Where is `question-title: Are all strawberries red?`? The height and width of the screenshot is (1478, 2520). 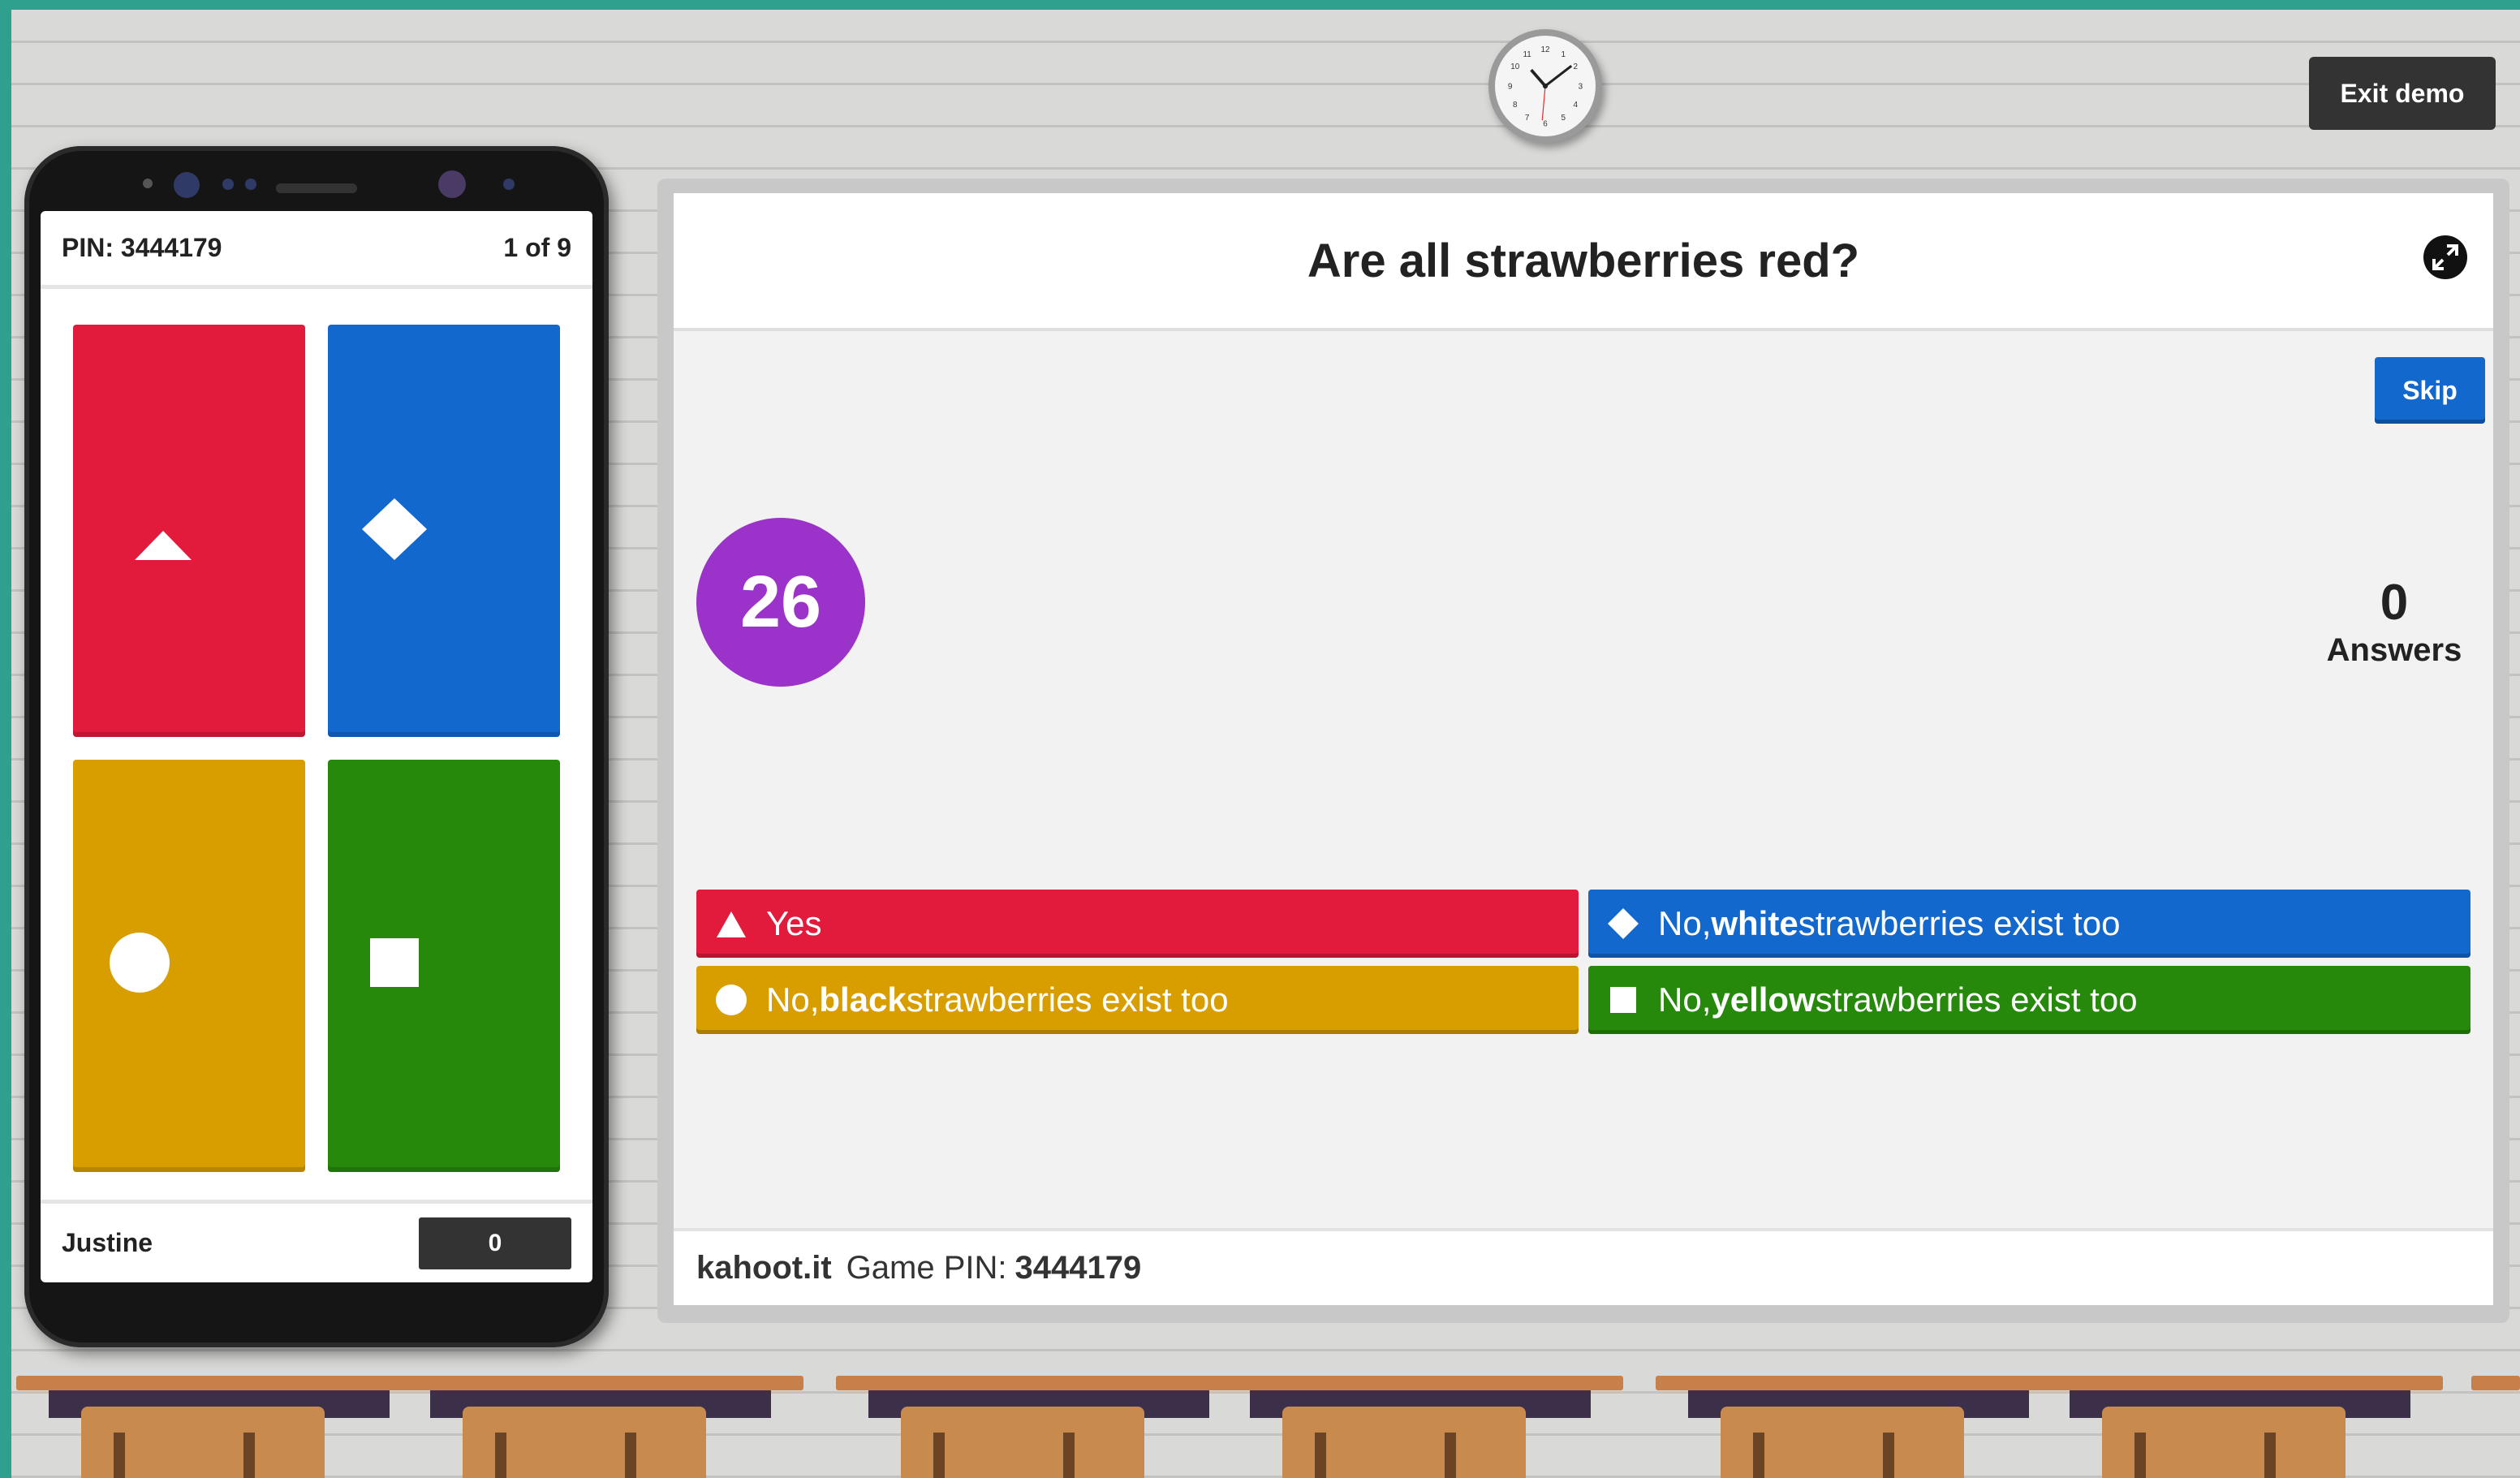
question-title: Are all strawberries red? is located at coordinates (1584, 260).